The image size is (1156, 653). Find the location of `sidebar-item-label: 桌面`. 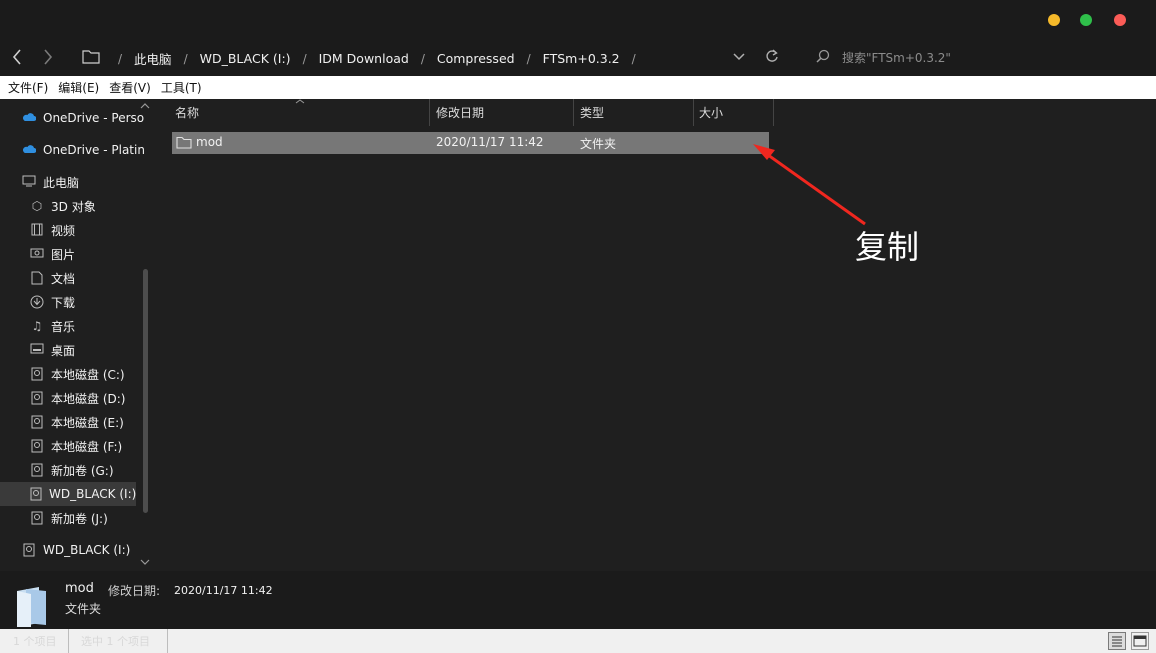

sidebar-item-label: 桌面 is located at coordinates (63, 350).